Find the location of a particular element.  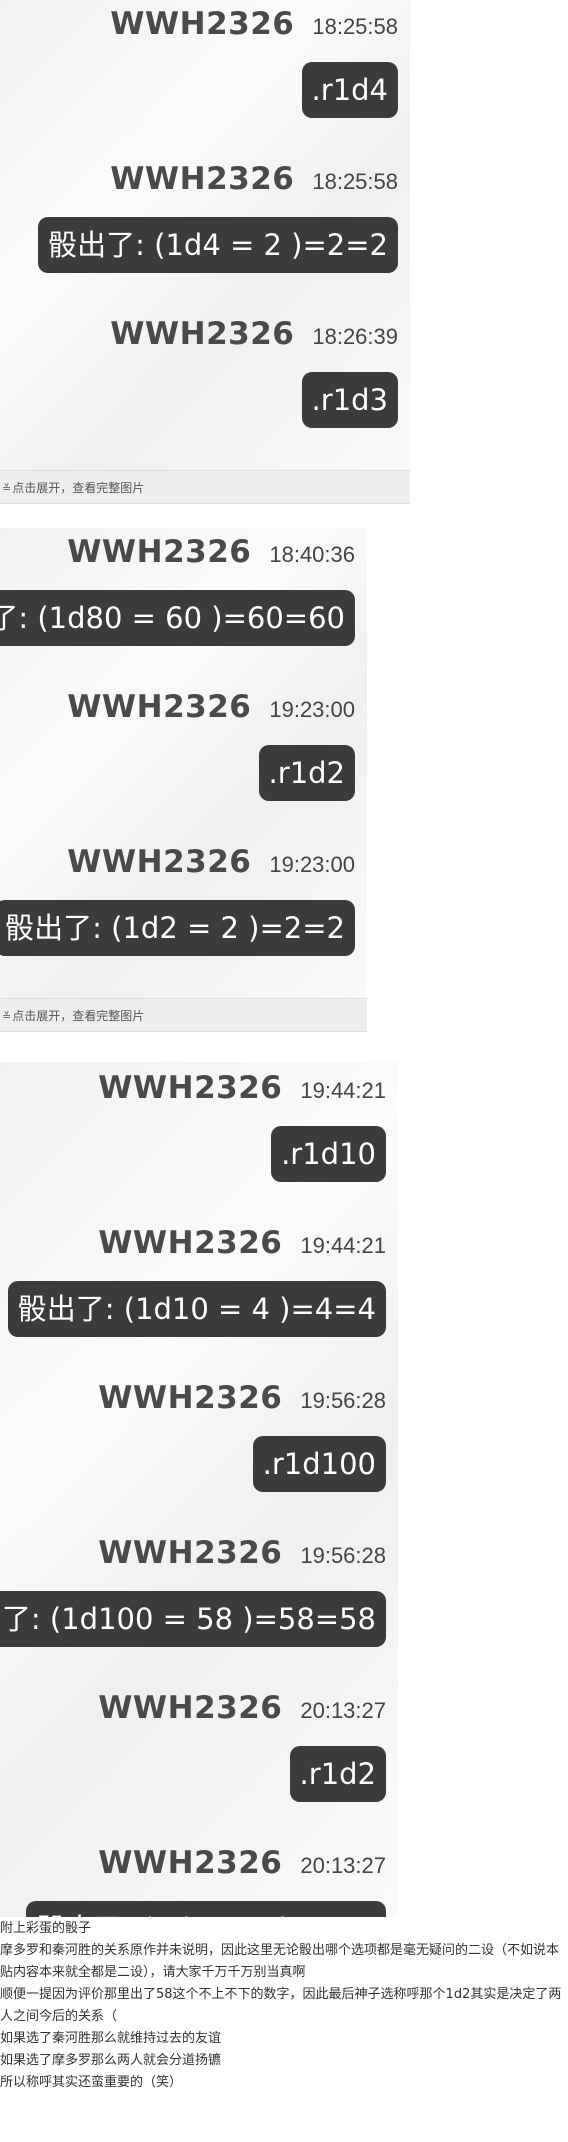

post-paragraph: 如果选了摩多罗那么两人就会分道扬镳 is located at coordinates (111, 2060).